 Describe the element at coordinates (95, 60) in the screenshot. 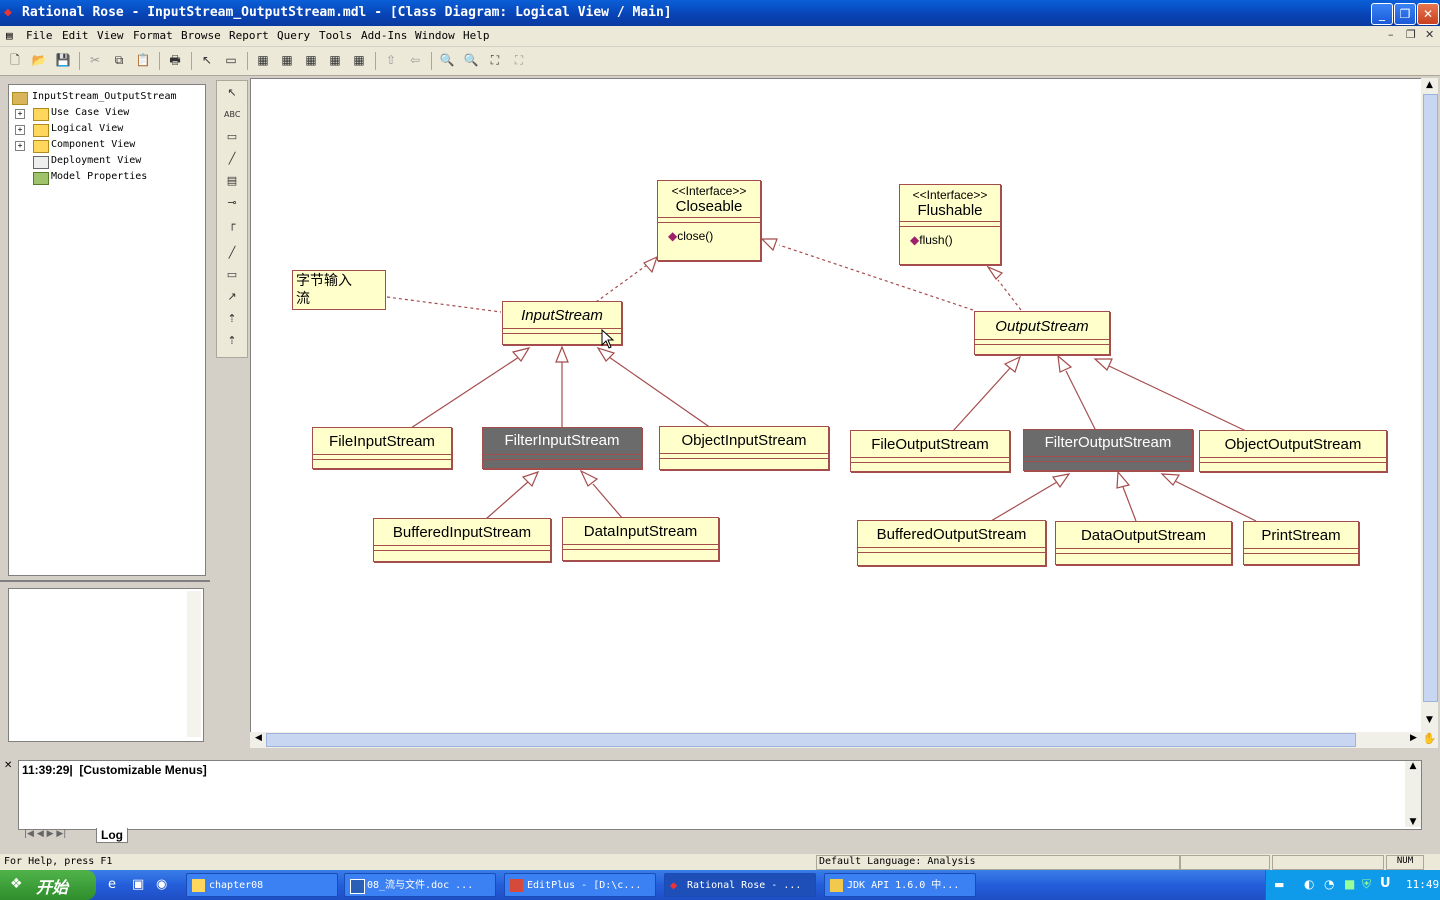

I see `cut-icon: ✂` at that location.